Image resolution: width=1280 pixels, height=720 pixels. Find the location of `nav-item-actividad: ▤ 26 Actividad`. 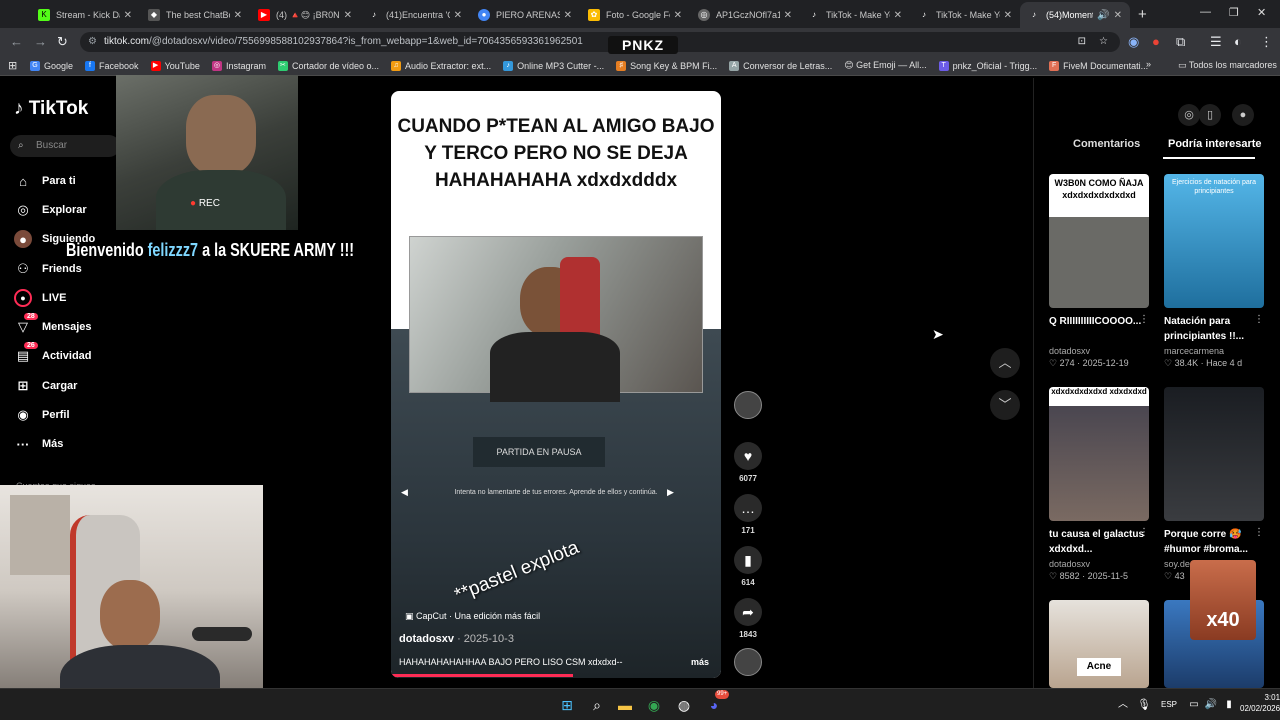

nav-item-actividad: ▤ 26 Actividad is located at coordinates (53, 353).